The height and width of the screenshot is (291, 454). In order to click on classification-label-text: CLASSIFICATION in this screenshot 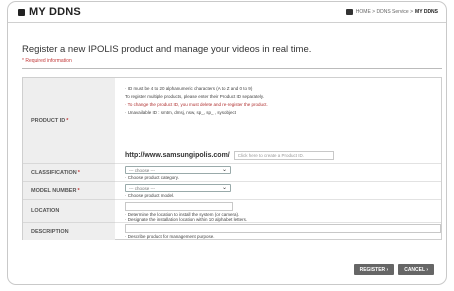, I will do `click(54, 172)`.